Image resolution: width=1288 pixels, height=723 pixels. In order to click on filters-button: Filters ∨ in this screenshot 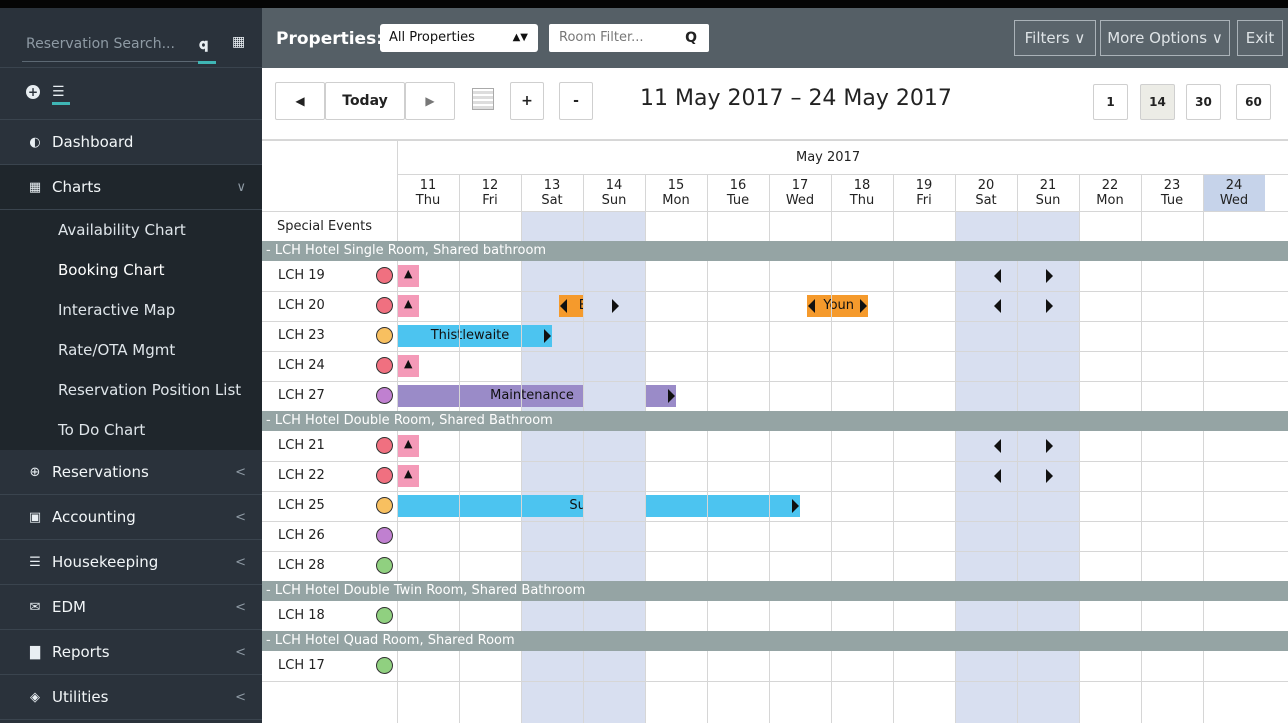, I will do `click(1055, 38)`.